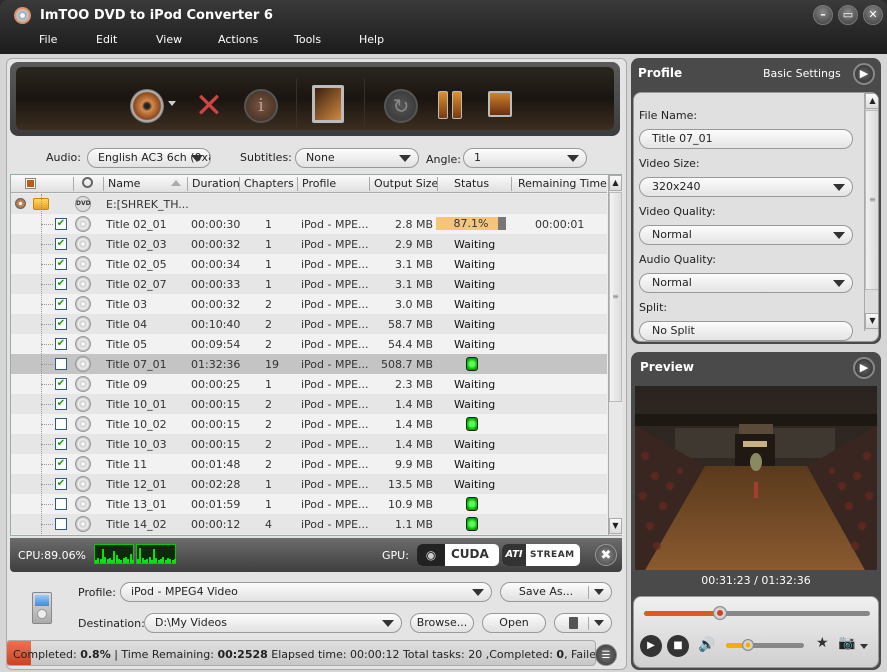  Describe the element at coordinates (757, 613) in the screenshot. I see `seek-slider` at that location.